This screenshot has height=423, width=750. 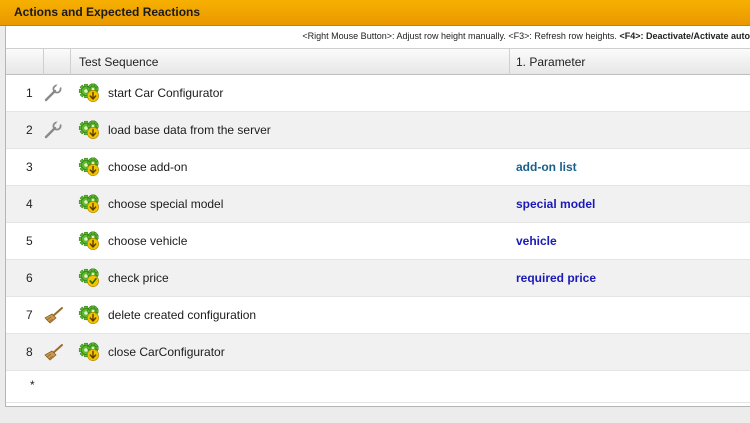 What do you see at coordinates (375, 13) in the screenshot?
I see `panel-title-bar: Actions and Expected Reactions` at bounding box center [375, 13].